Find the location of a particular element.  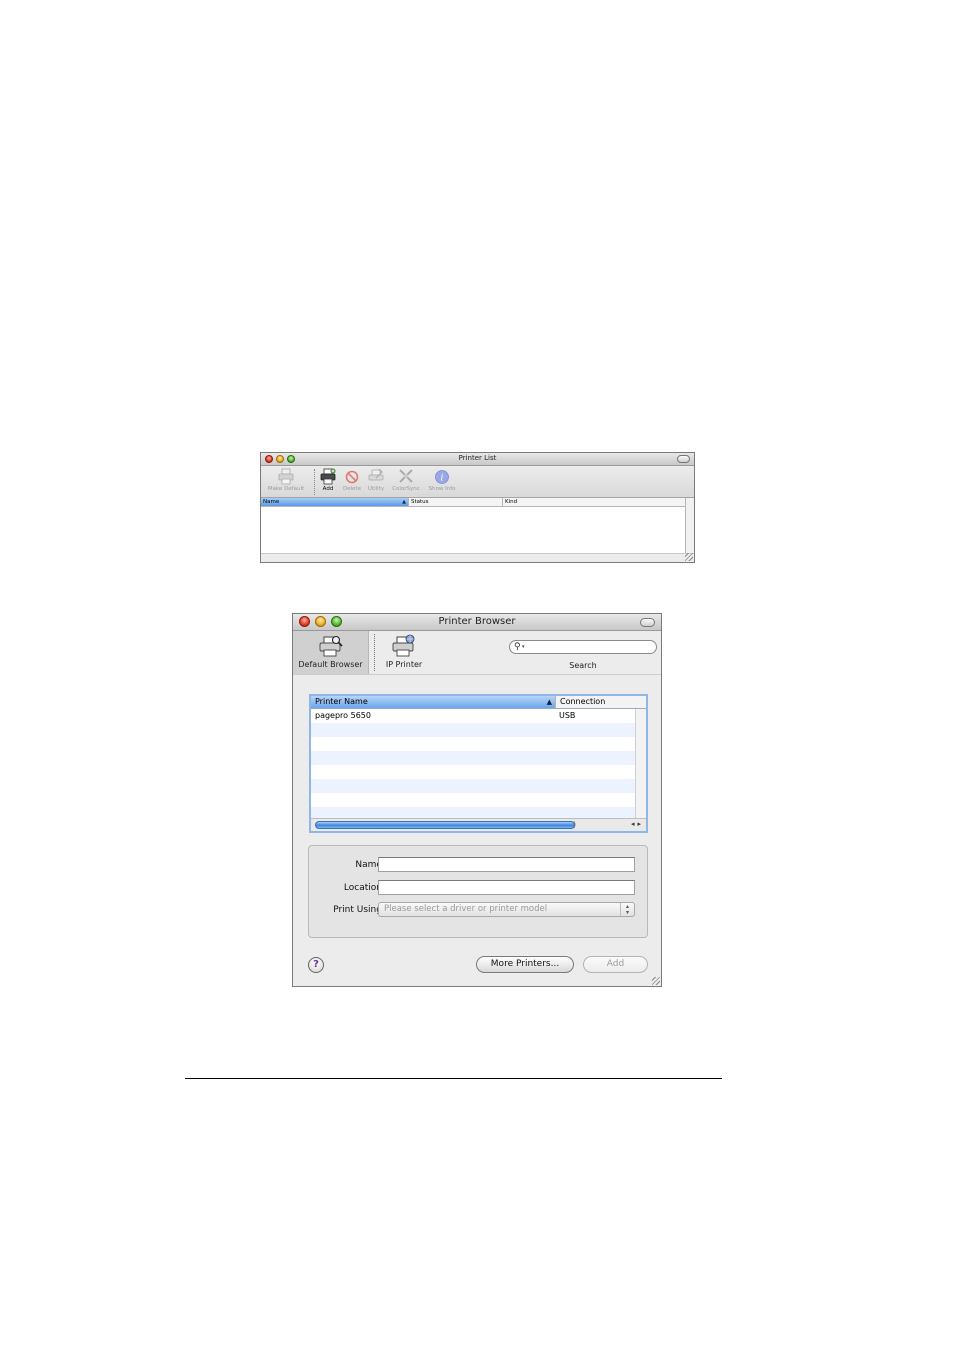

help-button: ? is located at coordinates (316, 965).